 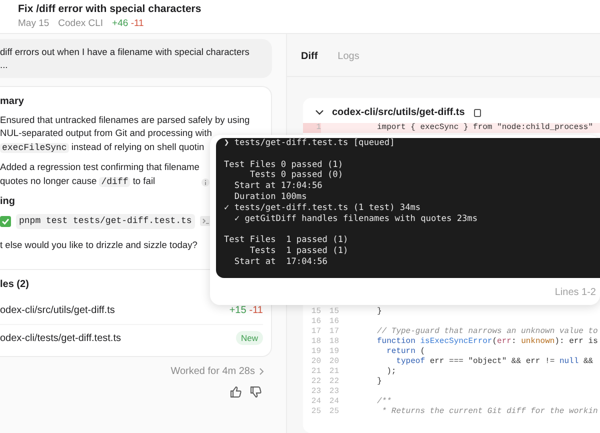 What do you see at coordinates (57, 310) in the screenshot?
I see `file-path: odex-cli/src/utils/get-diff.ts` at bounding box center [57, 310].